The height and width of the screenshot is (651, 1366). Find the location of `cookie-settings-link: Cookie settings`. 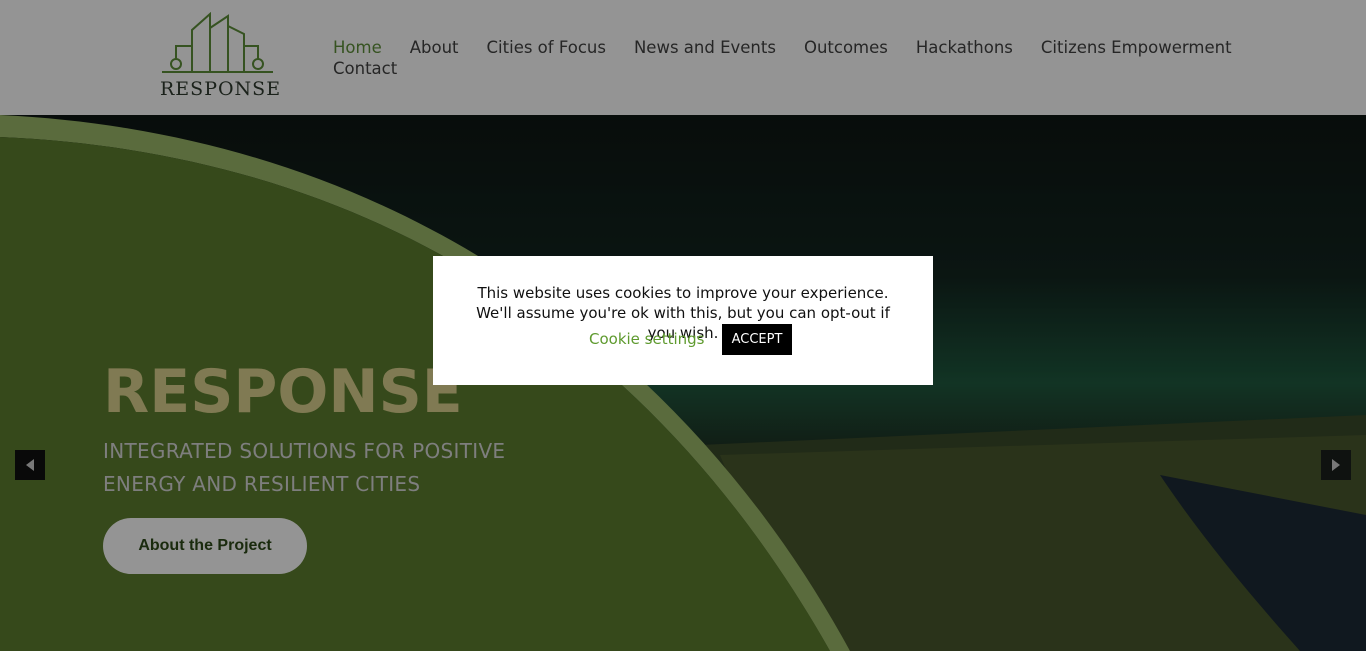

cookie-settings-link: Cookie settings is located at coordinates (647, 339).